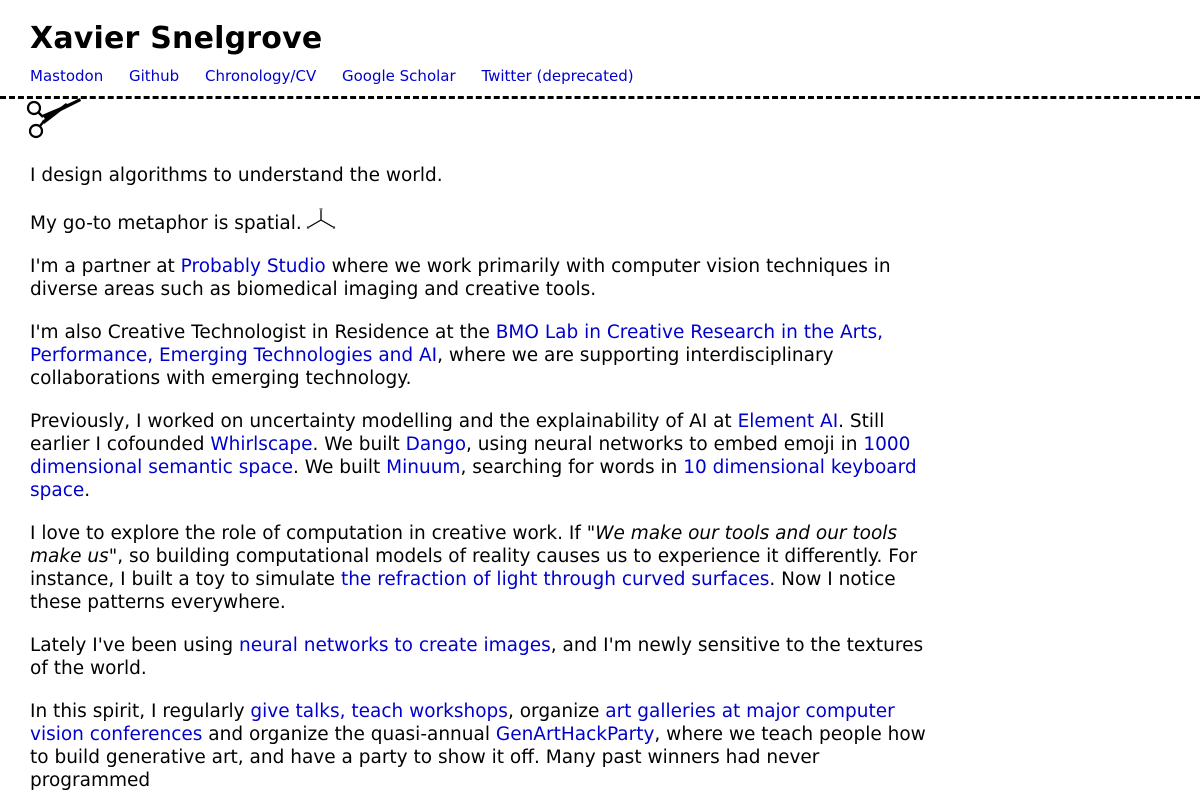 This screenshot has height=812, width=1200. Describe the element at coordinates (423, 467) in the screenshot. I see `link-minuum: Minuum` at that location.